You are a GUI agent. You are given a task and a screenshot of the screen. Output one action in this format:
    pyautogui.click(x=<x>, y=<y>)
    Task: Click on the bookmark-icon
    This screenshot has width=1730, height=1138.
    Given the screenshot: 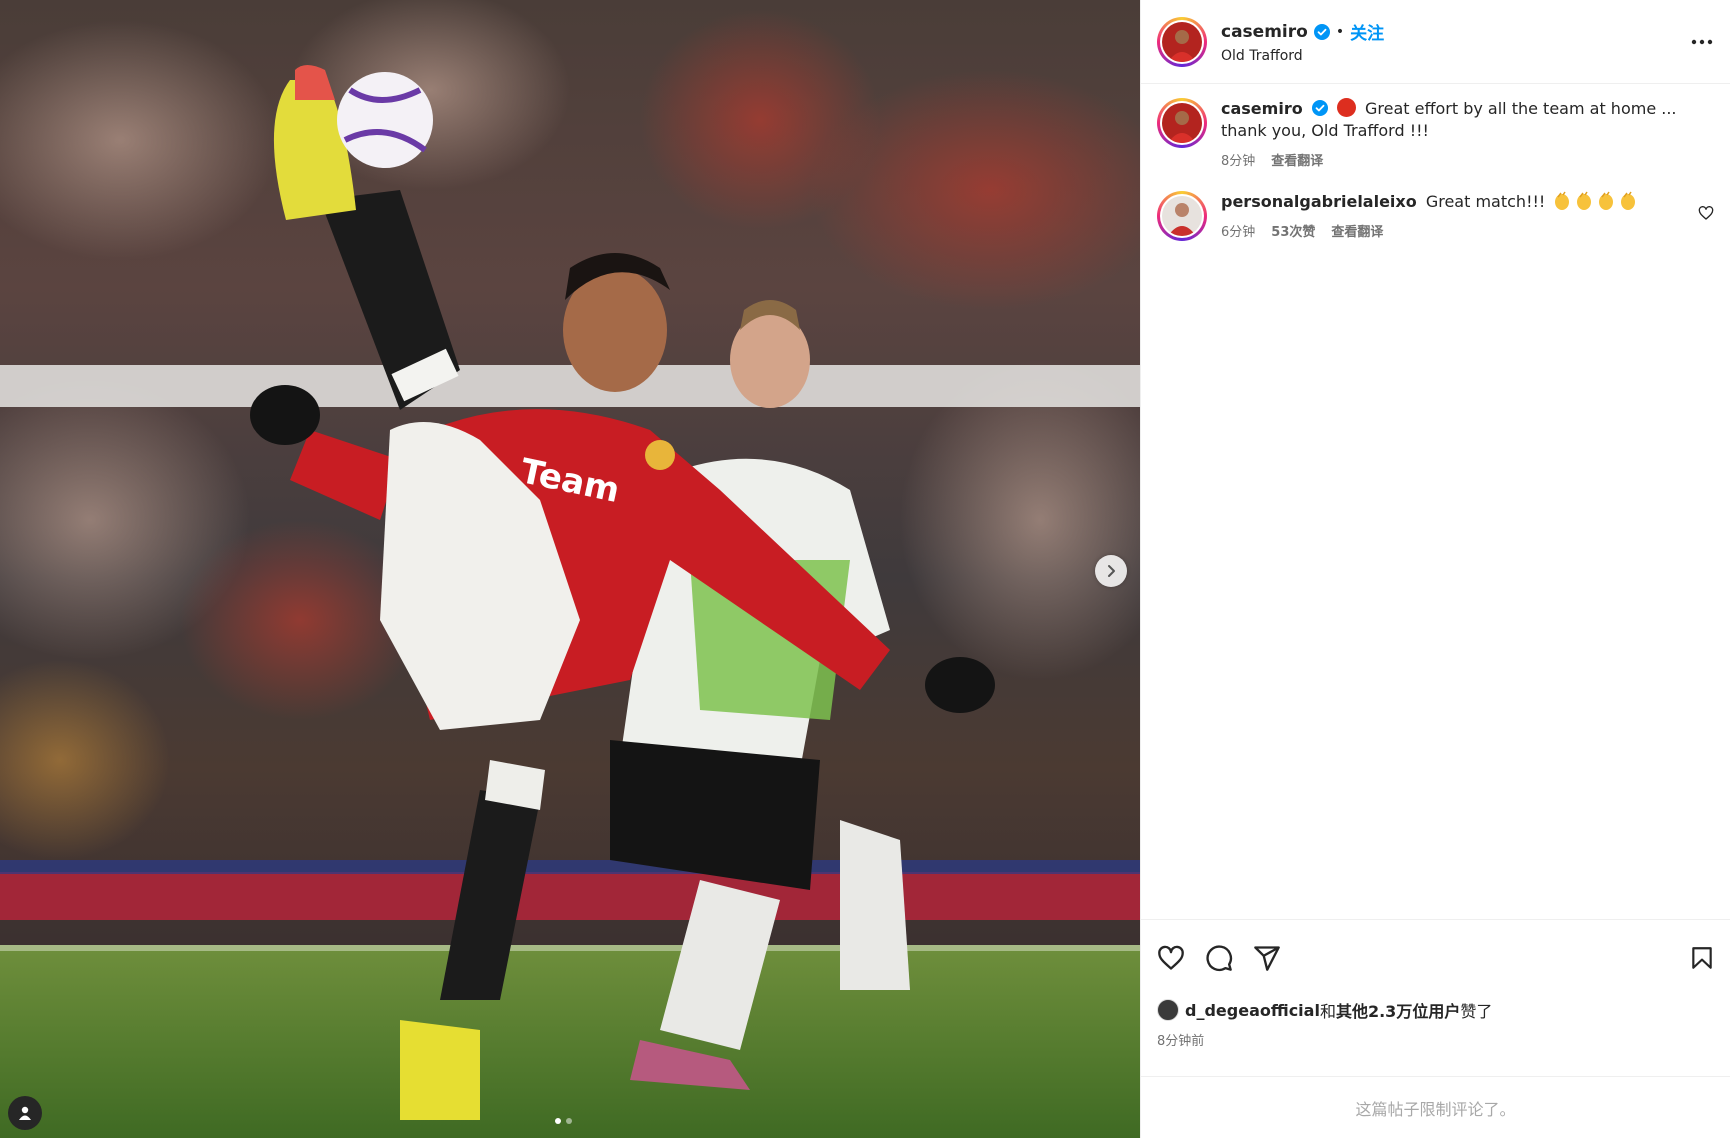 What is the action you would take?
    pyautogui.click(x=1702, y=958)
    